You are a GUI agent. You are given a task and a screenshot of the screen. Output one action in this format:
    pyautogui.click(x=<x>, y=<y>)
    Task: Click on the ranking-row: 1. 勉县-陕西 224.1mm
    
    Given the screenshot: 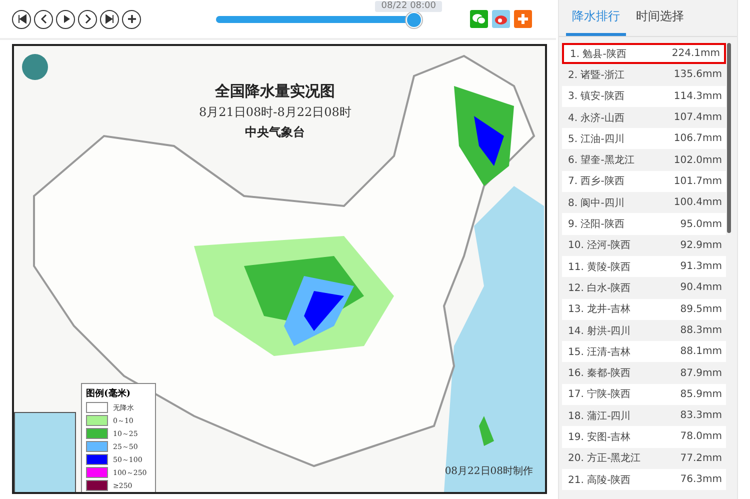 What is the action you would take?
    pyautogui.click(x=644, y=53)
    